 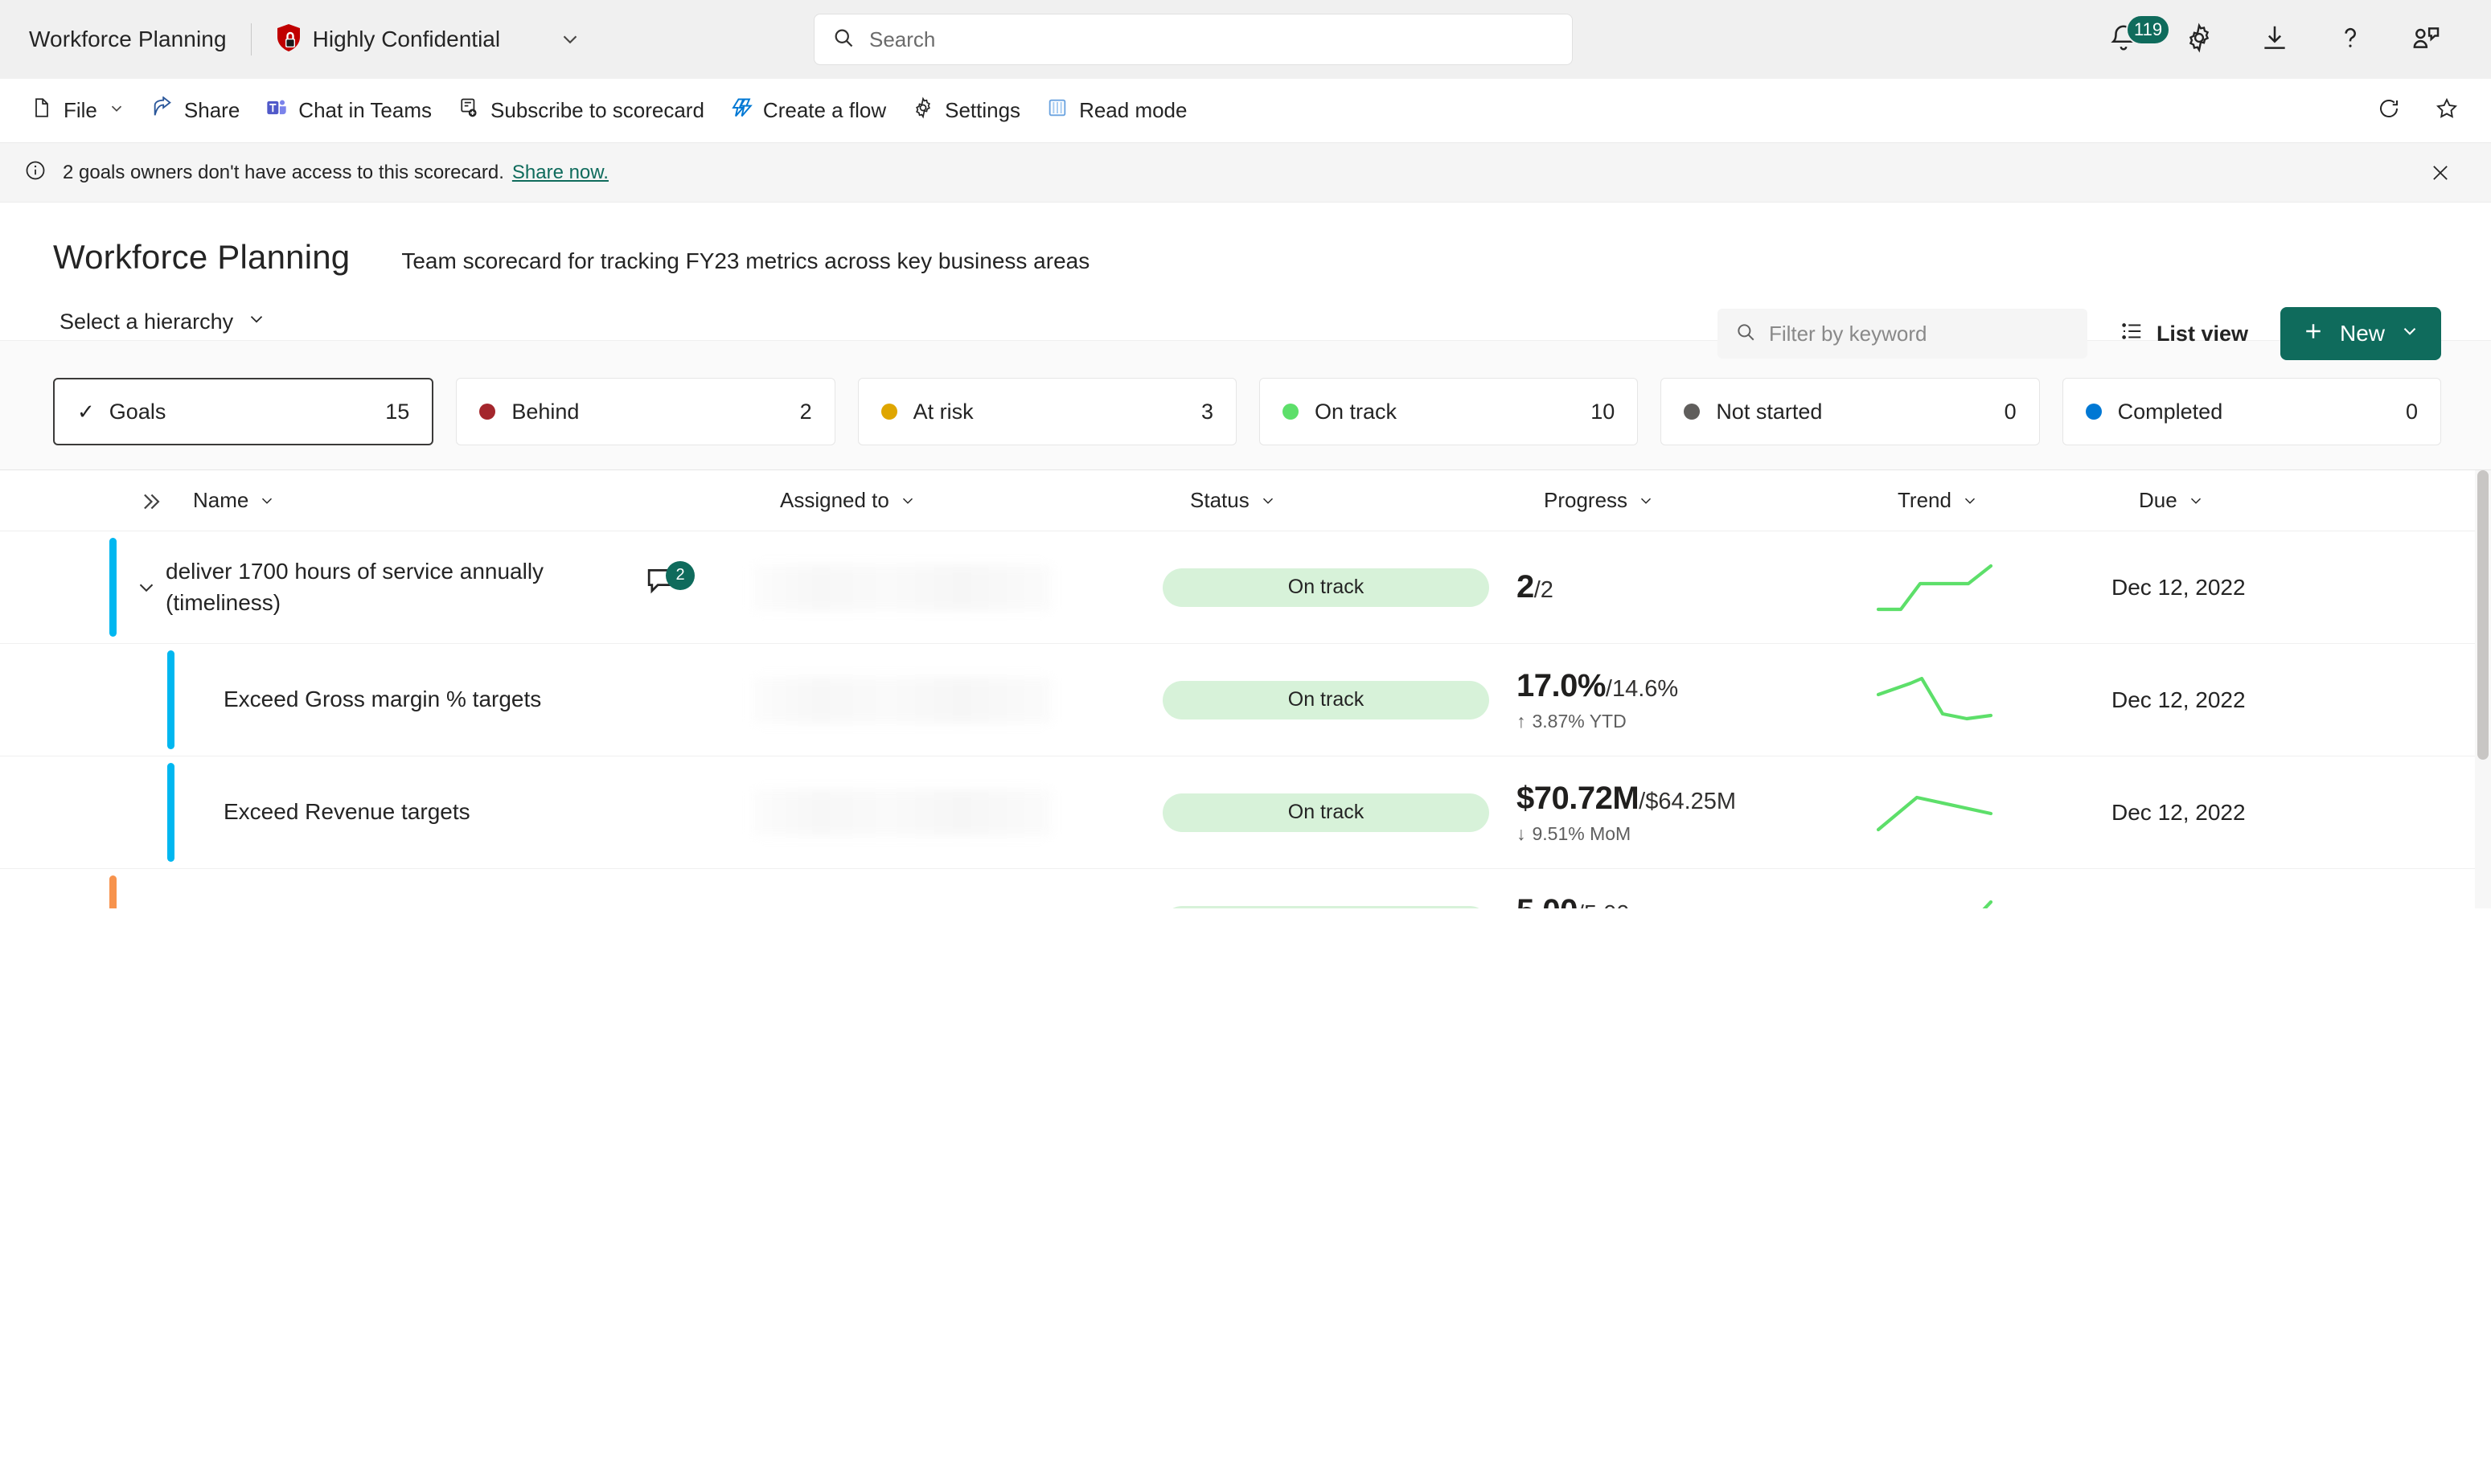 What do you see at coordinates (2251, 412) in the screenshot?
I see `status-pill-completed: Completed 0` at bounding box center [2251, 412].